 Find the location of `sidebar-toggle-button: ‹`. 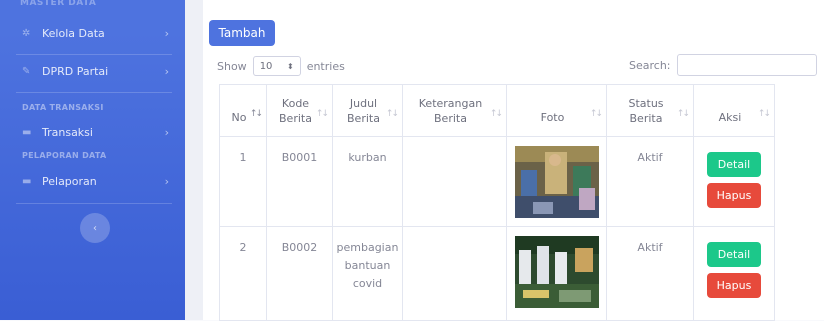

sidebar-toggle-button: ‹ is located at coordinates (95, 228).